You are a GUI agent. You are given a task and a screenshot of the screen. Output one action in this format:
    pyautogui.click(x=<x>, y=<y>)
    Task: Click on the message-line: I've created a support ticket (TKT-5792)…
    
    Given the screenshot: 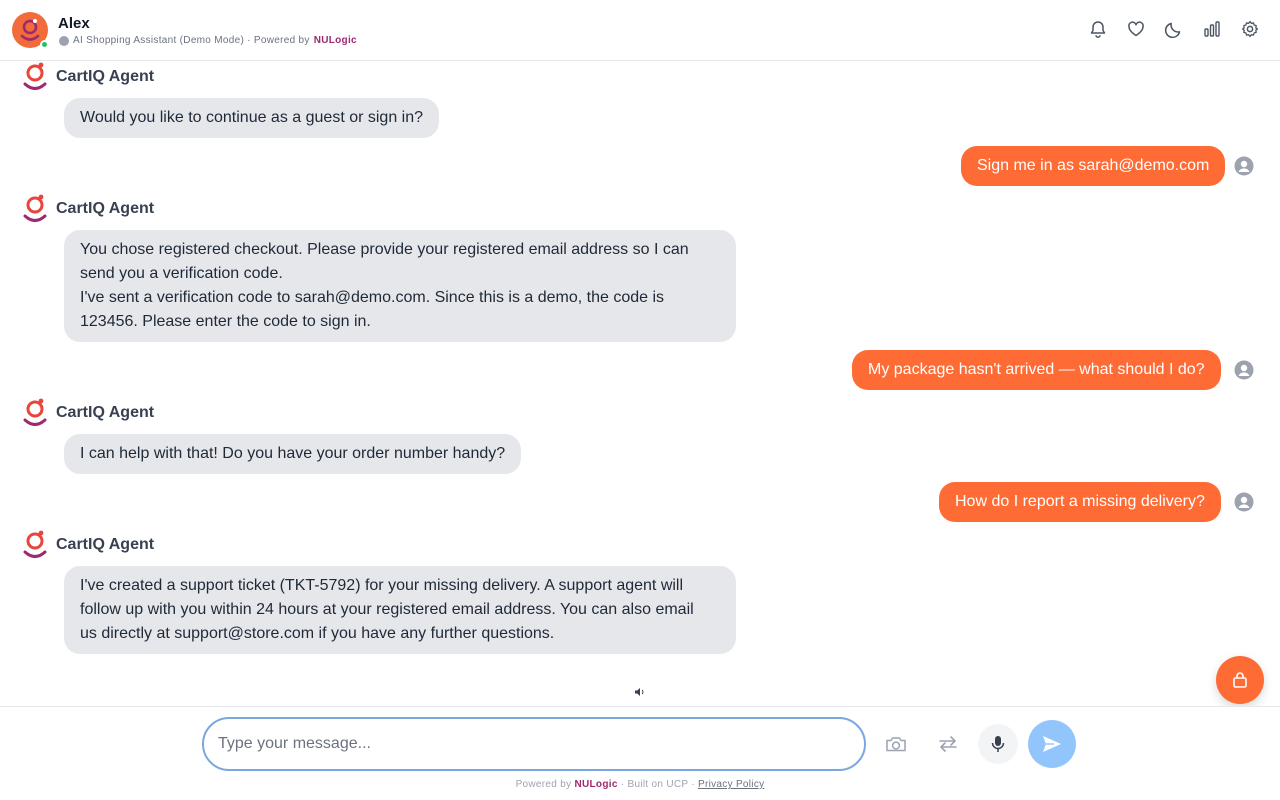 What is the action you would take?
    pyautogui.click(x=382, y=585)
    